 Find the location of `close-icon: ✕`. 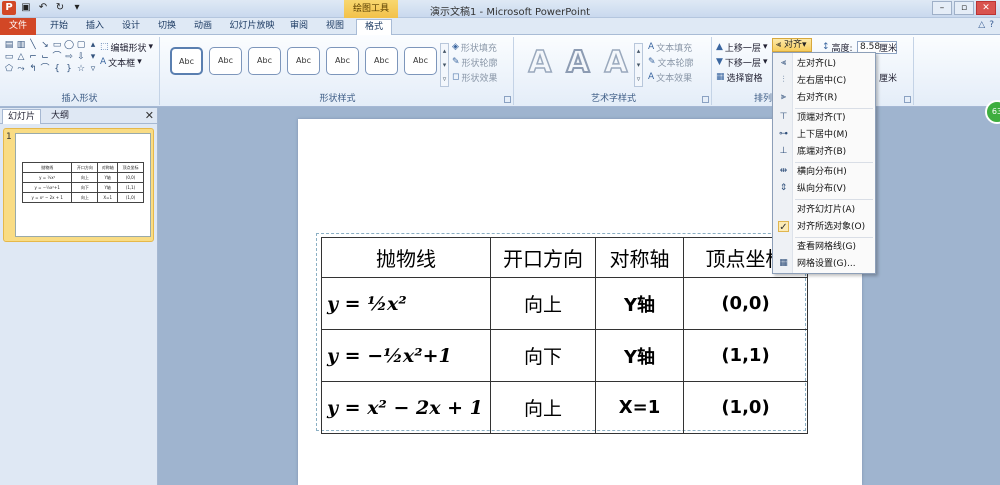

close-icon: ✕ is located at coordinates (149, 115).